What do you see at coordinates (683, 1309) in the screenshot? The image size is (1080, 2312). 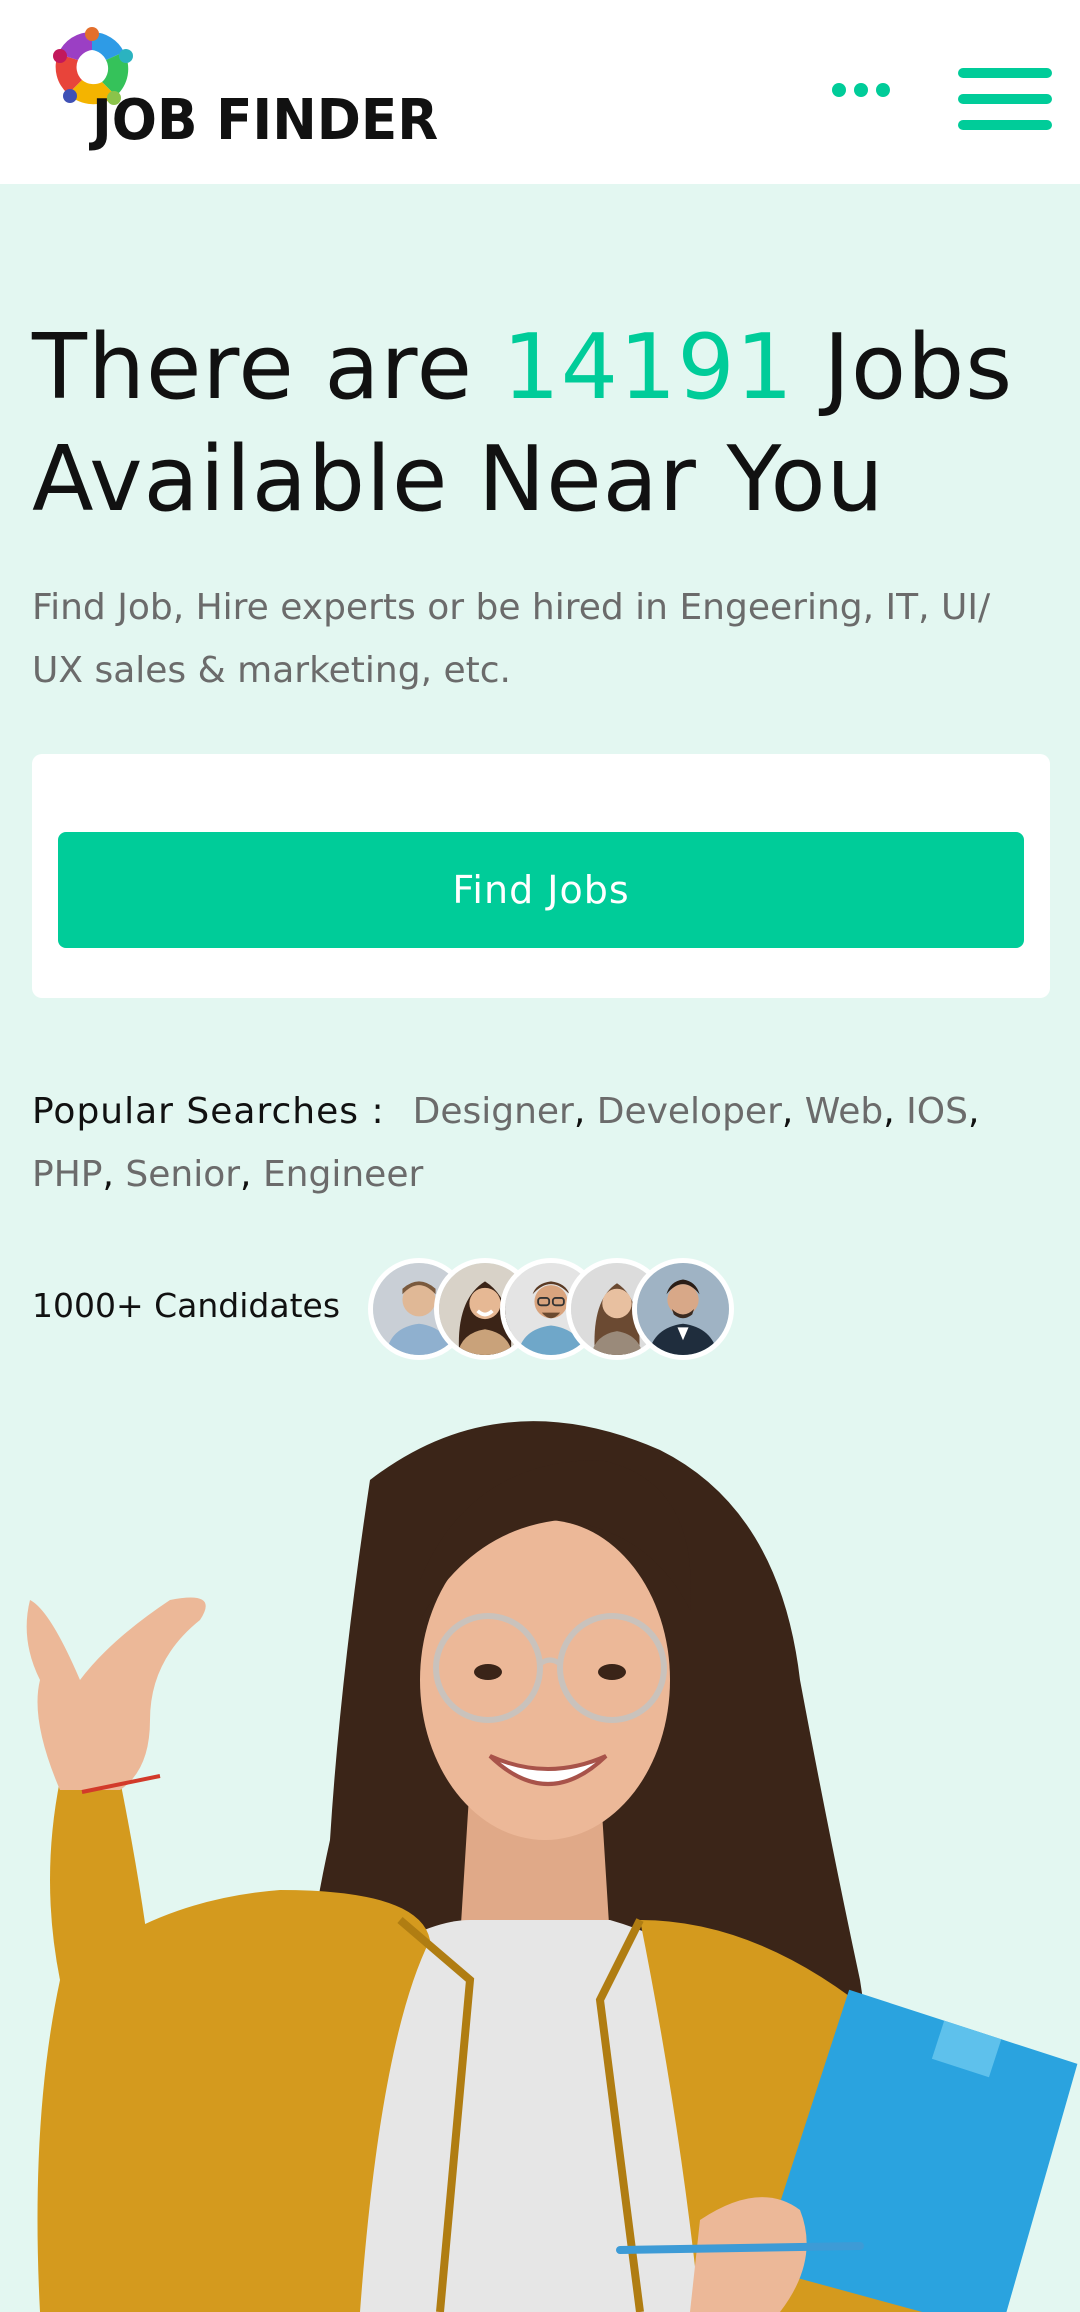 I see `avatar` at bounding box center [683, 1309].